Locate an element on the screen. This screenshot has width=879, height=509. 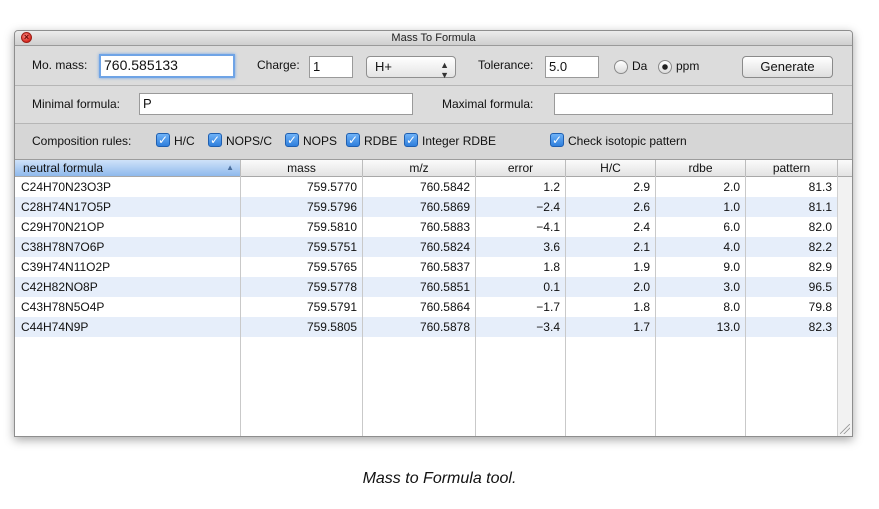
cell-error: 1.8 is located at coordinates (551, 267).